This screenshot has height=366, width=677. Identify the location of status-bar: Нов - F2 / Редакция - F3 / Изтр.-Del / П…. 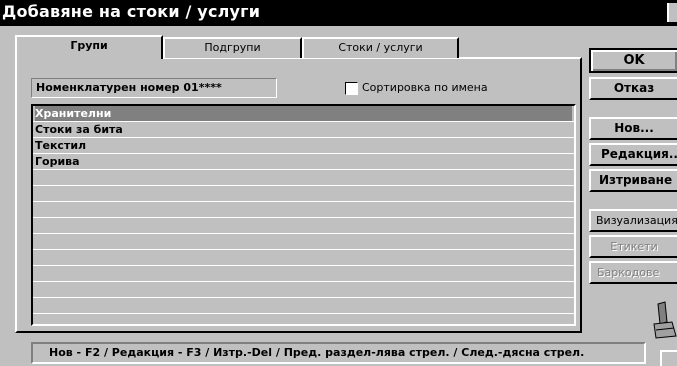
(338, 353).